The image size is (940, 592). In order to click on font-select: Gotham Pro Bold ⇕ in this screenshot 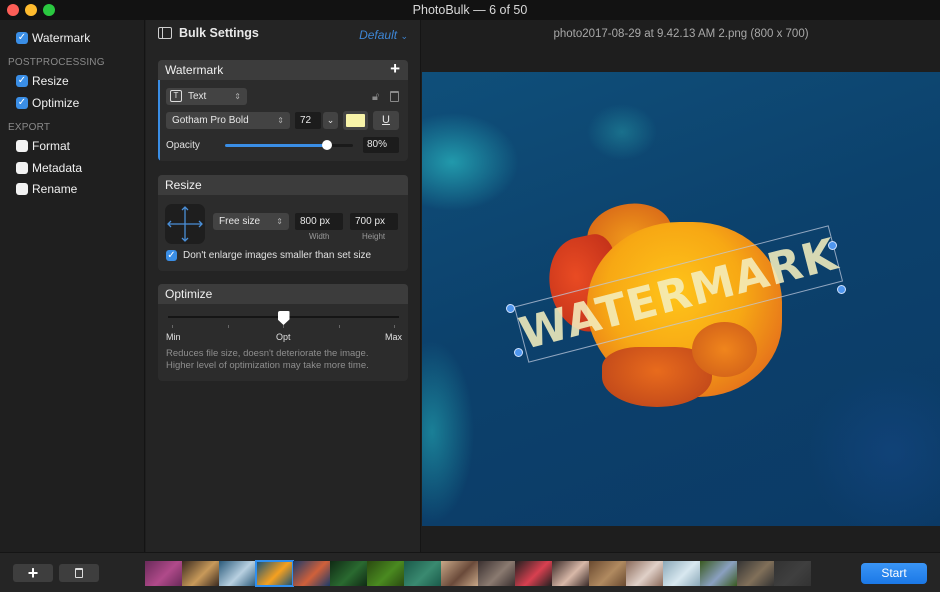, I will do `click(228, 120)`.